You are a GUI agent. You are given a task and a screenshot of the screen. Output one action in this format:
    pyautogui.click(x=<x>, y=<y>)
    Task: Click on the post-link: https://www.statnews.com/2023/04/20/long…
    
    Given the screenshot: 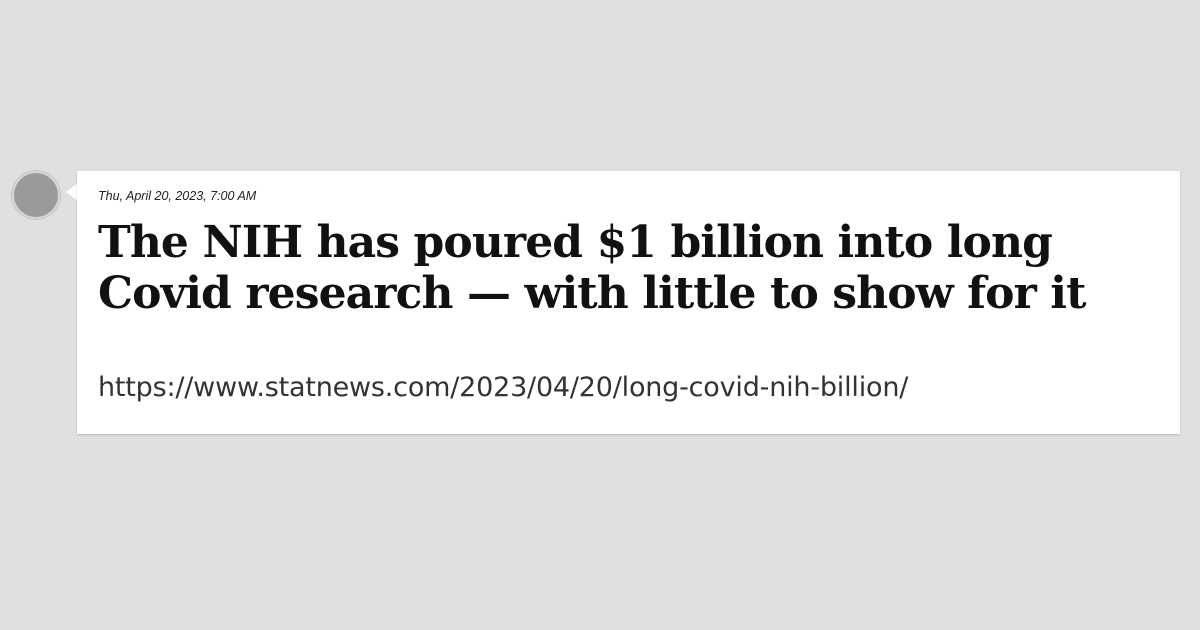 What is the action you would take?
    pyautogui.click(x=629, y=388)
    